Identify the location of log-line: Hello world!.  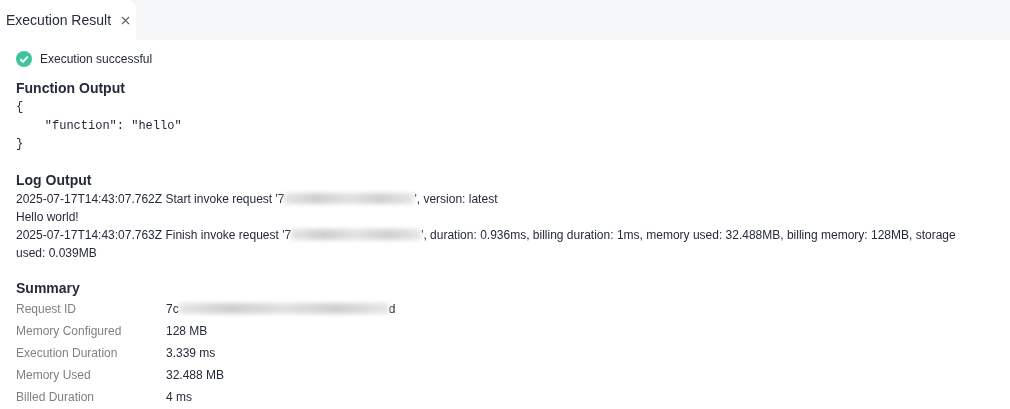
(48, 217).